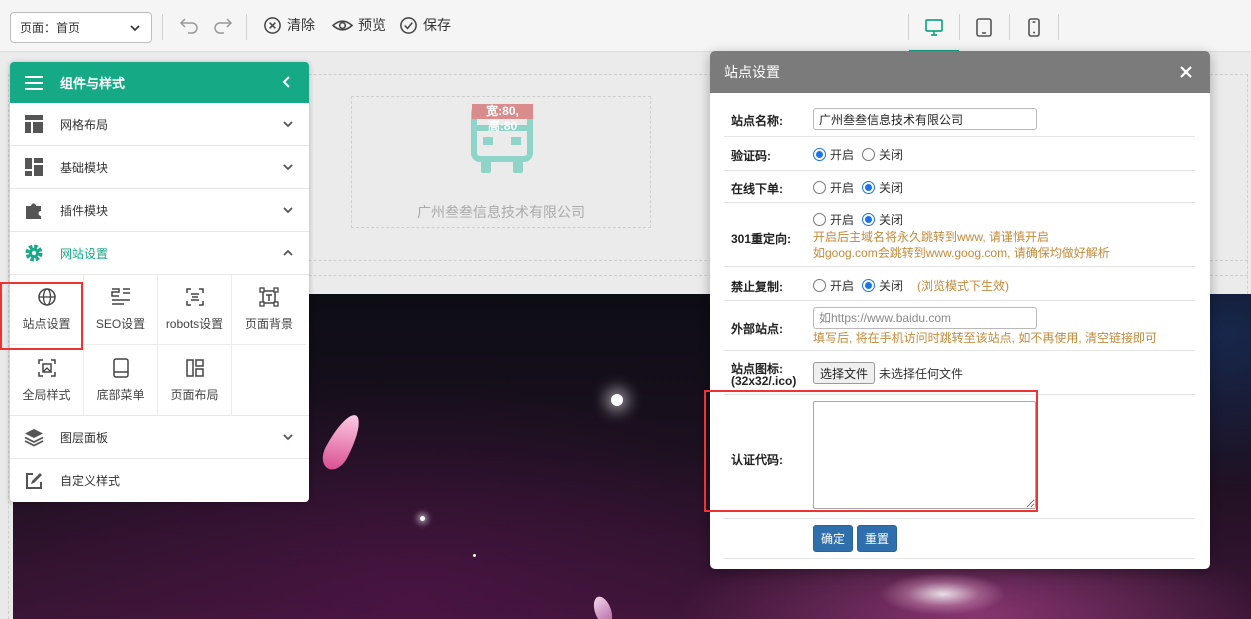 Image resolution: width=1251 pixels, height=619 pixels. Describe the element at coordinates (34, 83) in the screenshot. I see `hamburger-menu-icon` at that location.